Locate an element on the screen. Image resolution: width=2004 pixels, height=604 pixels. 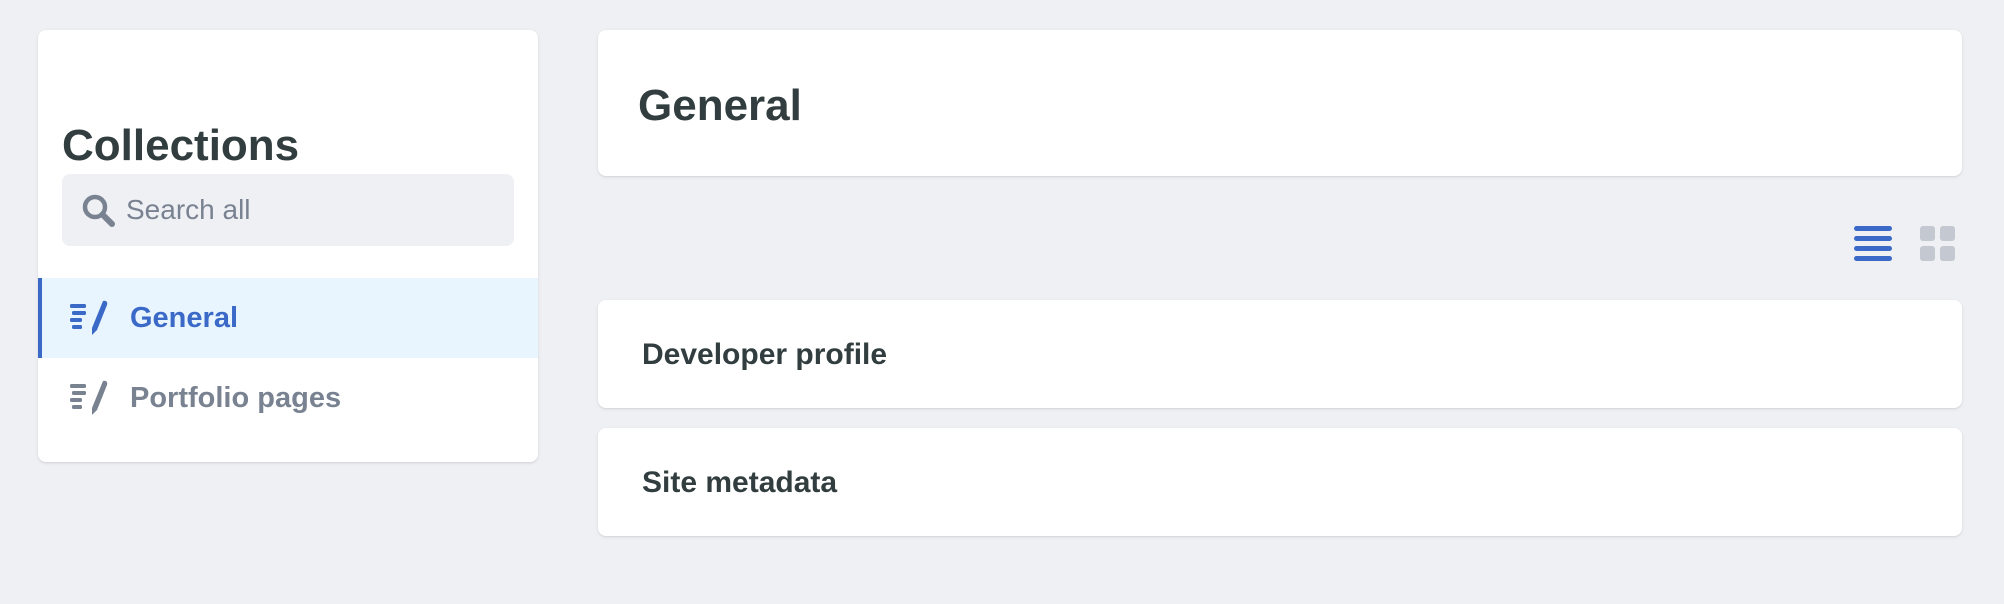
list-view-button is located at coordinates (1873, 246).